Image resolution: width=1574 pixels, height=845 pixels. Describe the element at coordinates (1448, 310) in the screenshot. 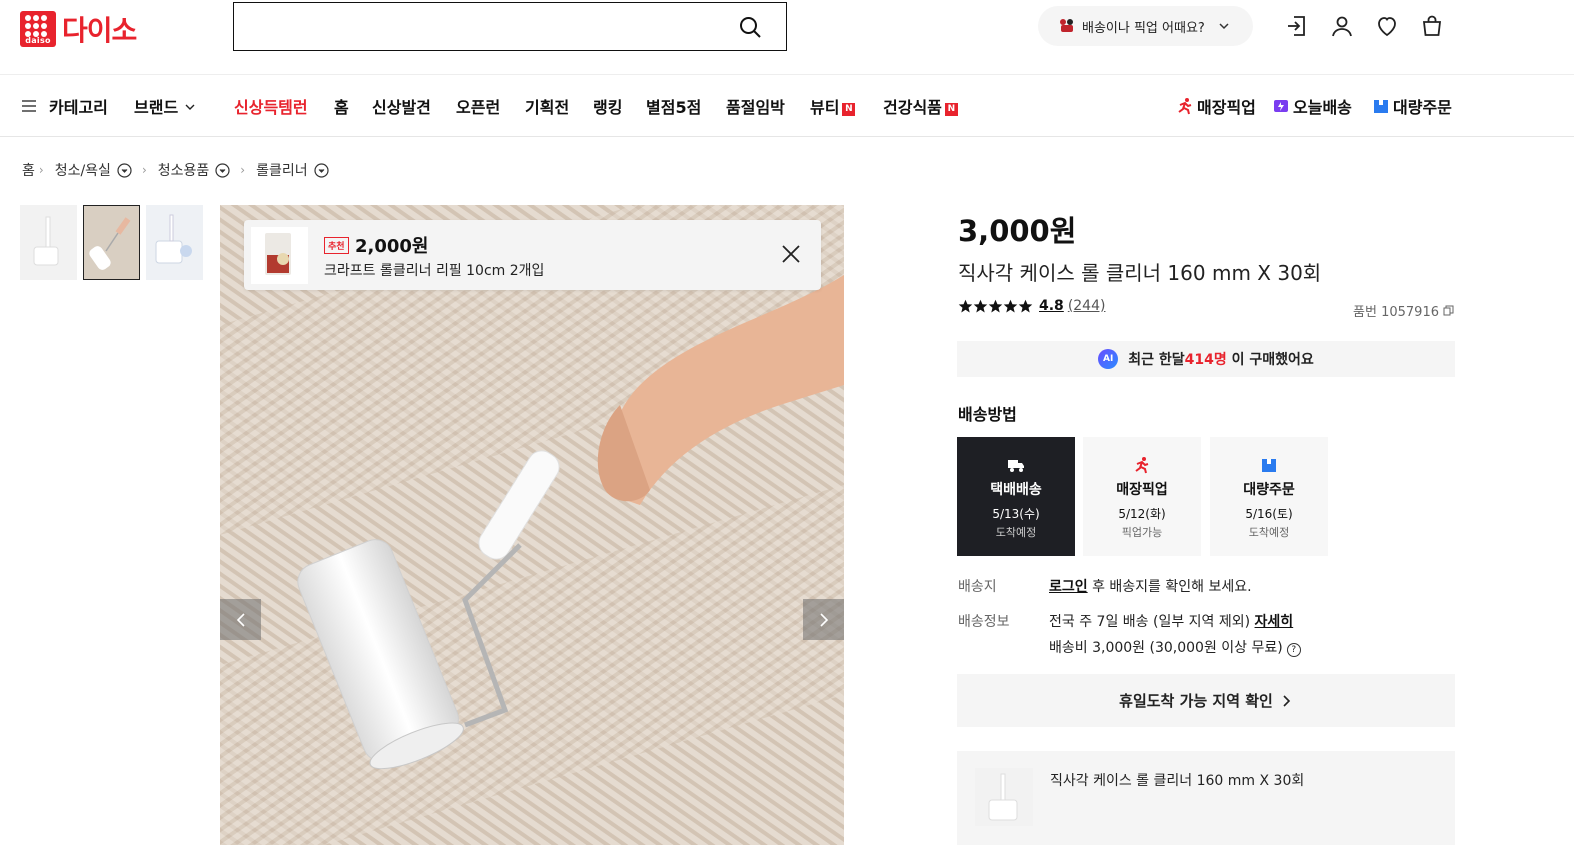

I see `copy-icon` at that location.